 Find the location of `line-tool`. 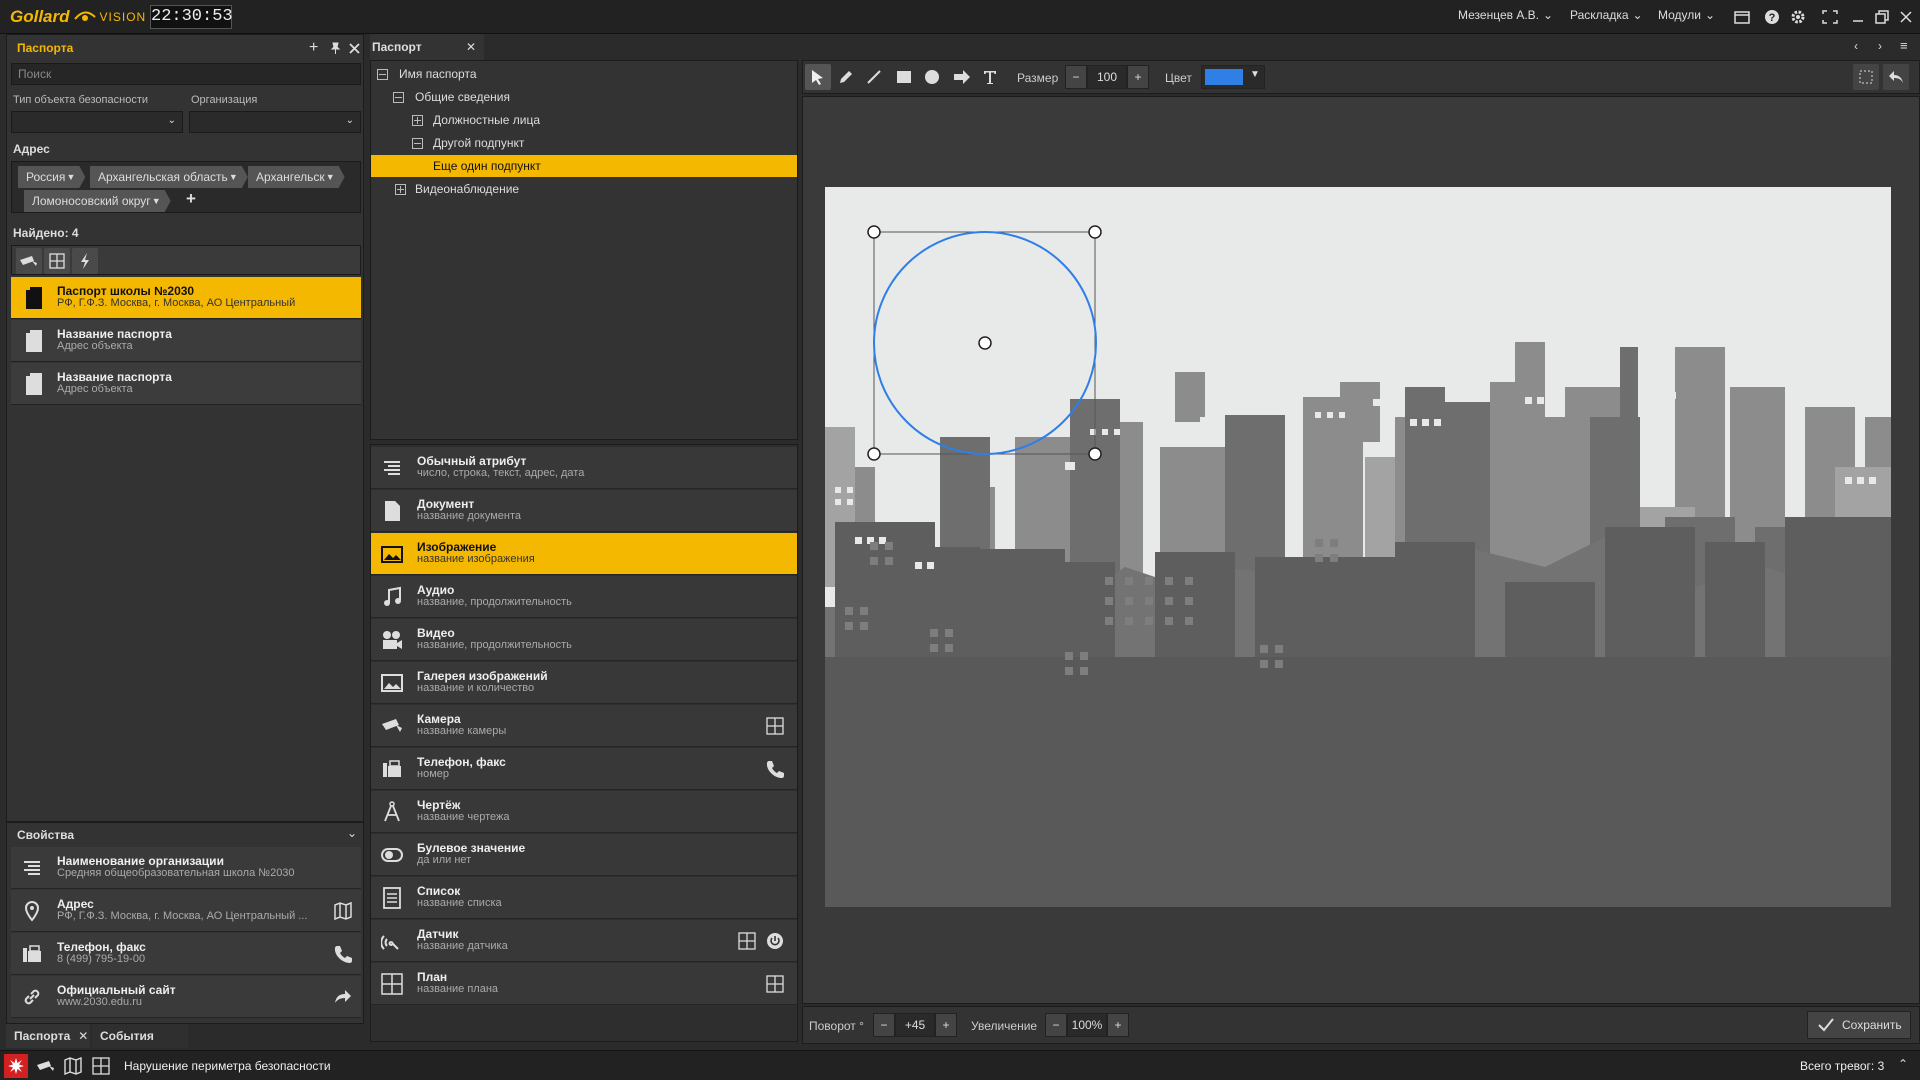

line-tool is located at coordinates (874, 77).